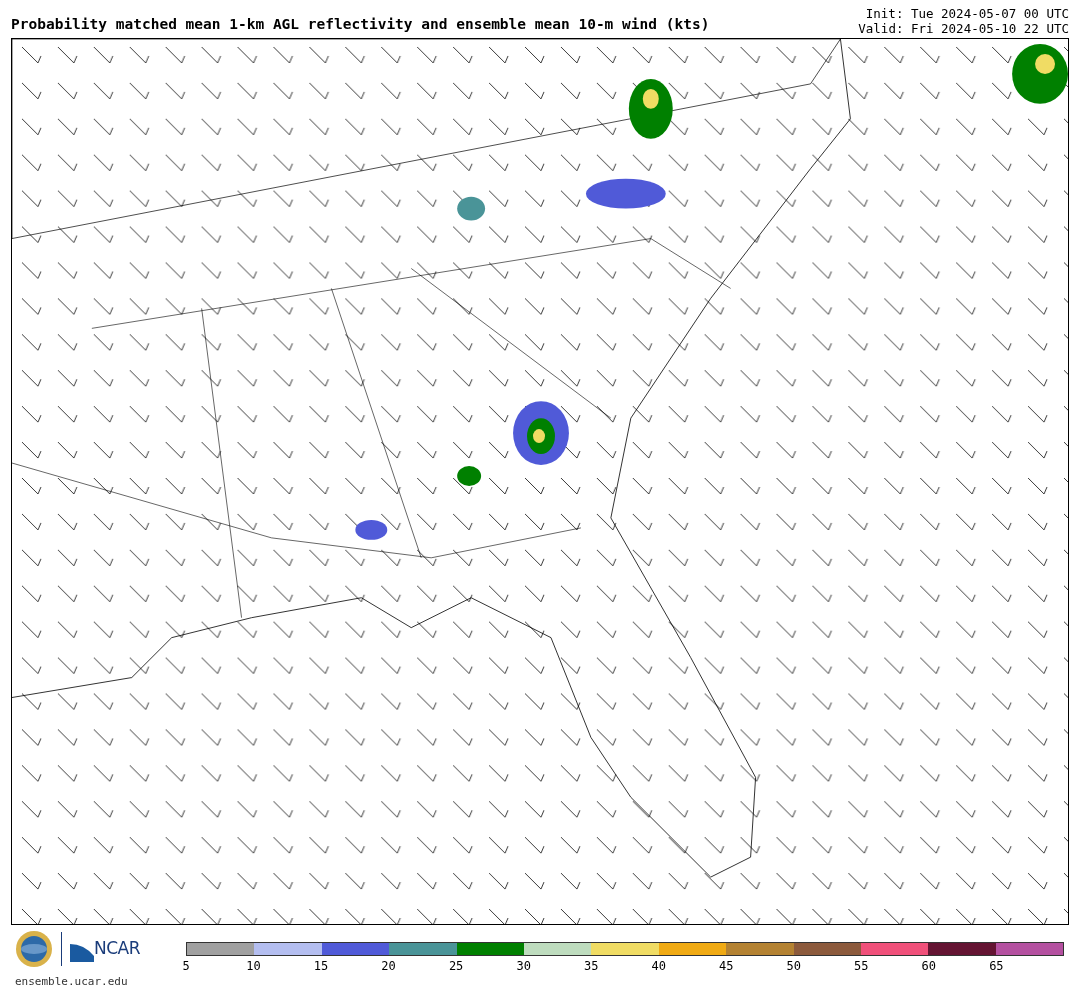  Describe the element at coordinates (34, 949) in the screenshot. I see `globe-emblem-icon` at that location.